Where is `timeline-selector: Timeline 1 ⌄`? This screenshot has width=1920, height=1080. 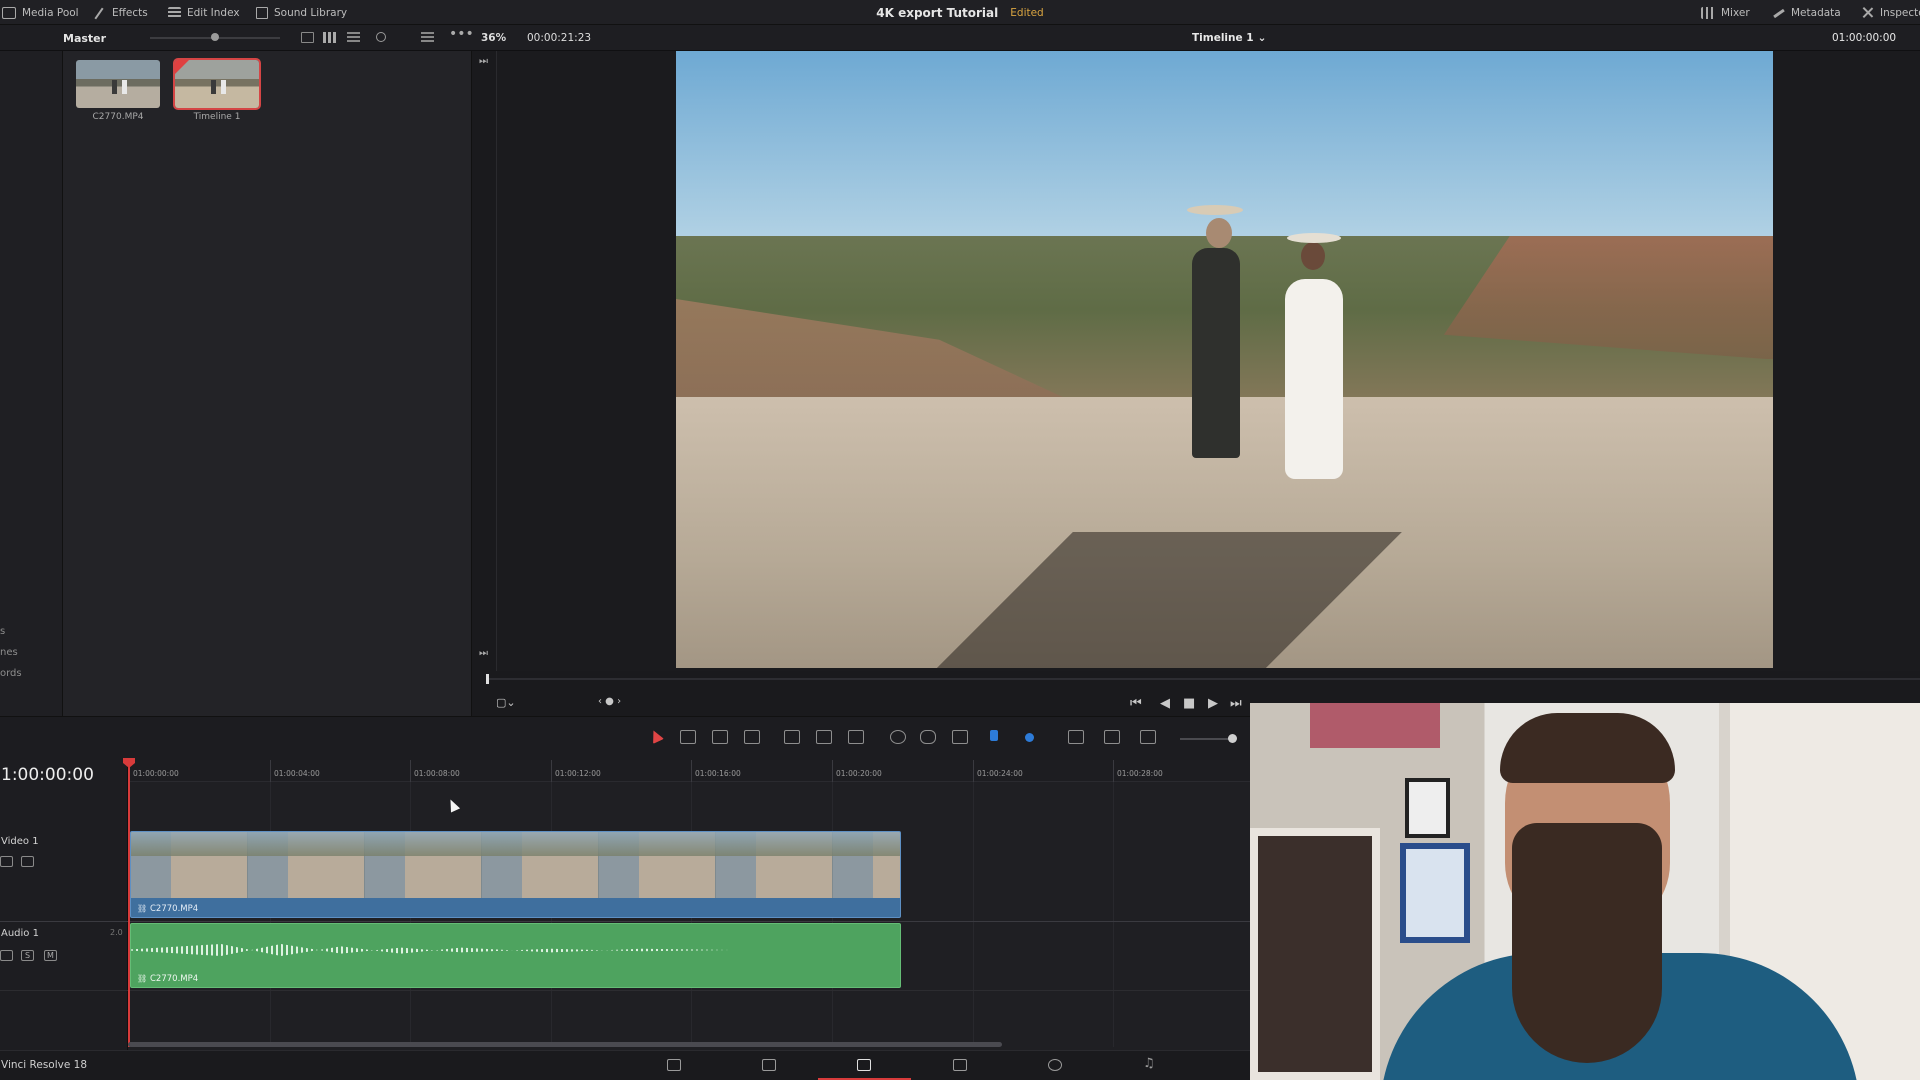
timeline-selector: Timeline 1 ⌄ is located at coordinates (1229, 38).